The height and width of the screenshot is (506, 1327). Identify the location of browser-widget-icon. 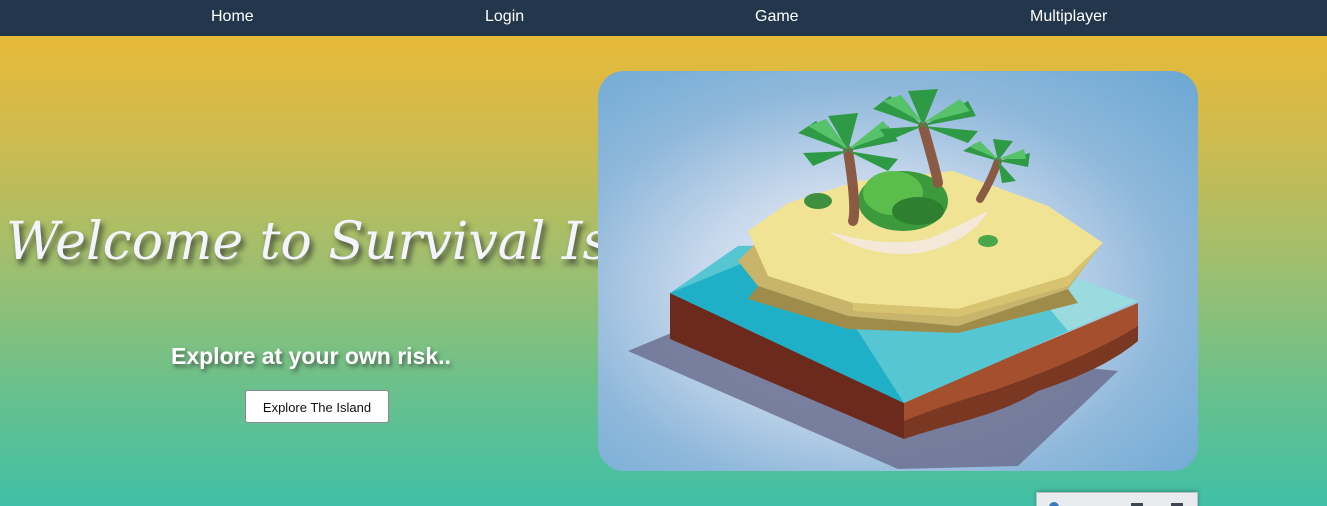
(1054, 504).